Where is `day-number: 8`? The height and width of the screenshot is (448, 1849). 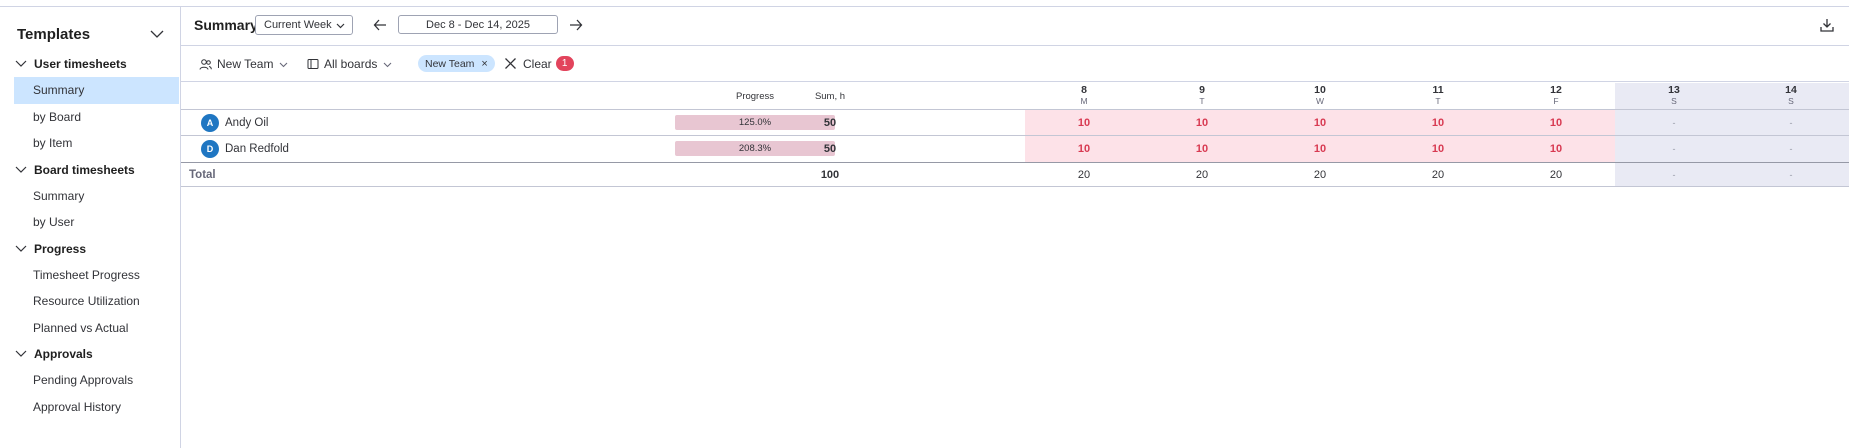
day-number: 8 is located at coordinates (1084, 90).